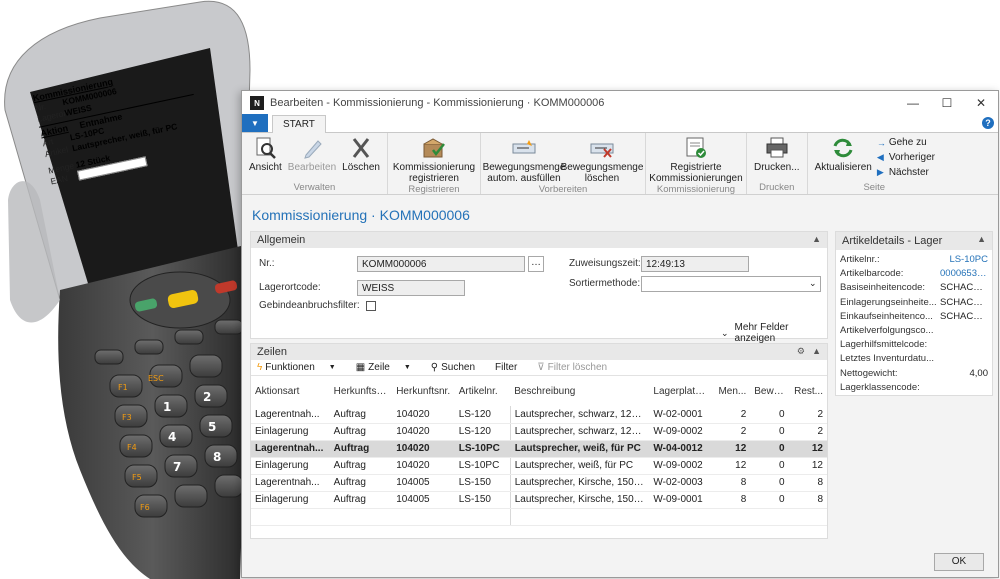  What do you see at coordinates (370, 305) in the screenshot?
I see `gebinde-checkbox` at bounding box center [370, 305].